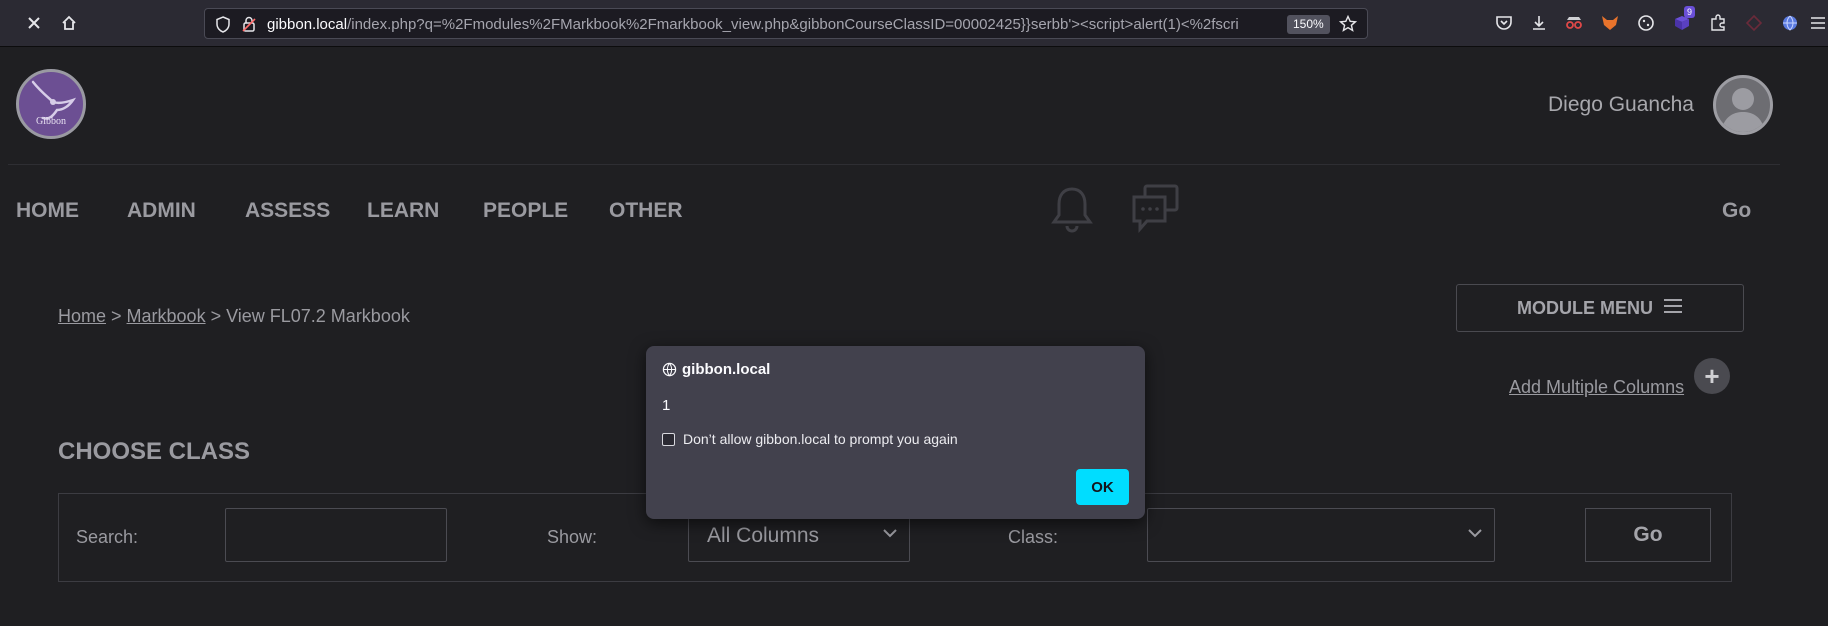  What do you see at coordinates (1646, 23) in the screenshot?
I see `extension-cookie-icon` at bounding box center [1646, 23].